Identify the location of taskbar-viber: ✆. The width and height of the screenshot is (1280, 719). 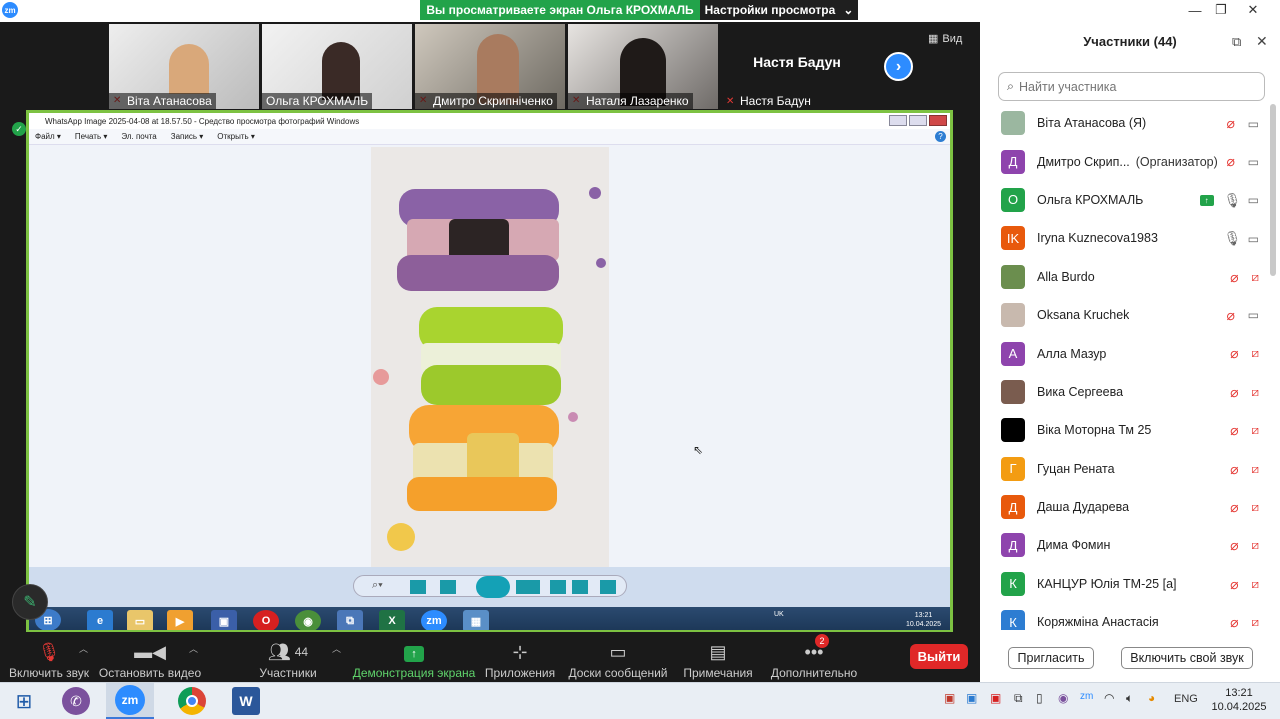
(76, 701).